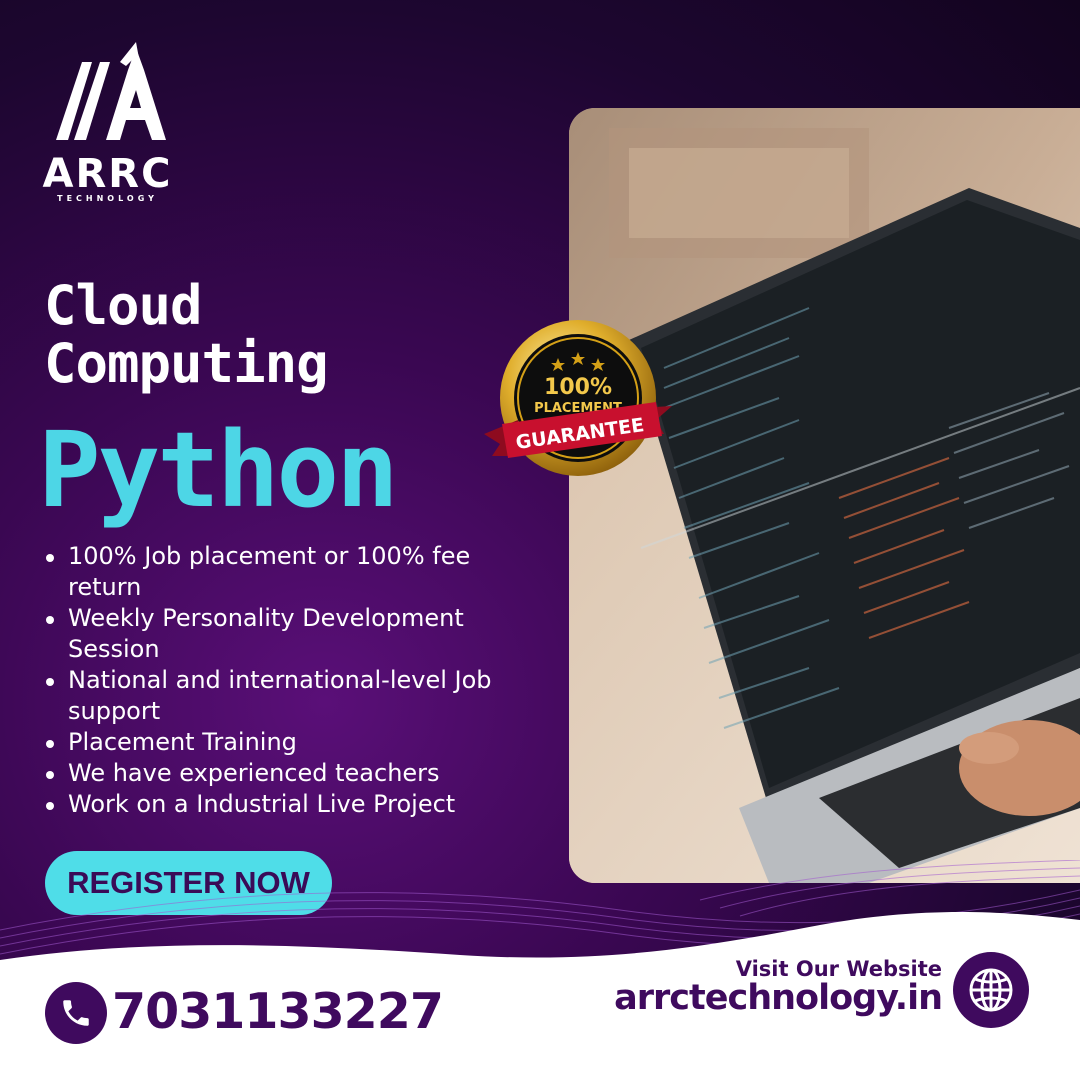 Image resolution: width=1080 pixels, height=1080 pixels. What do you see at coordinates (186, 363) in the screenshot?
I see `headline-line-2: Computing` at bounding box center [186, 363].